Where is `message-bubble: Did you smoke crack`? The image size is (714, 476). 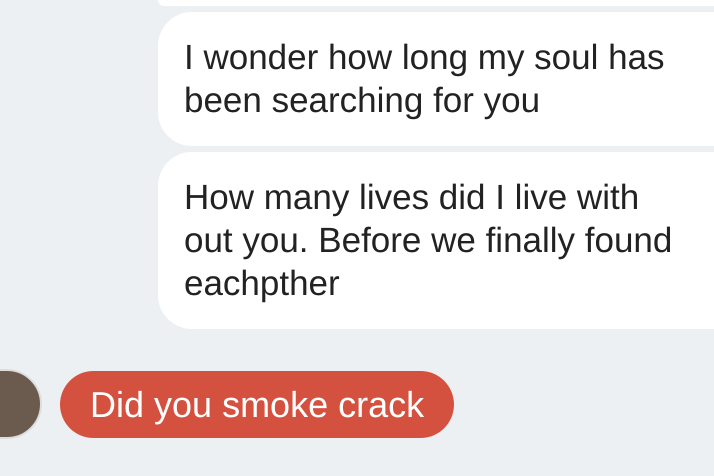 message-bubble: Did you smoke crack is located at coordinates (257, 404).